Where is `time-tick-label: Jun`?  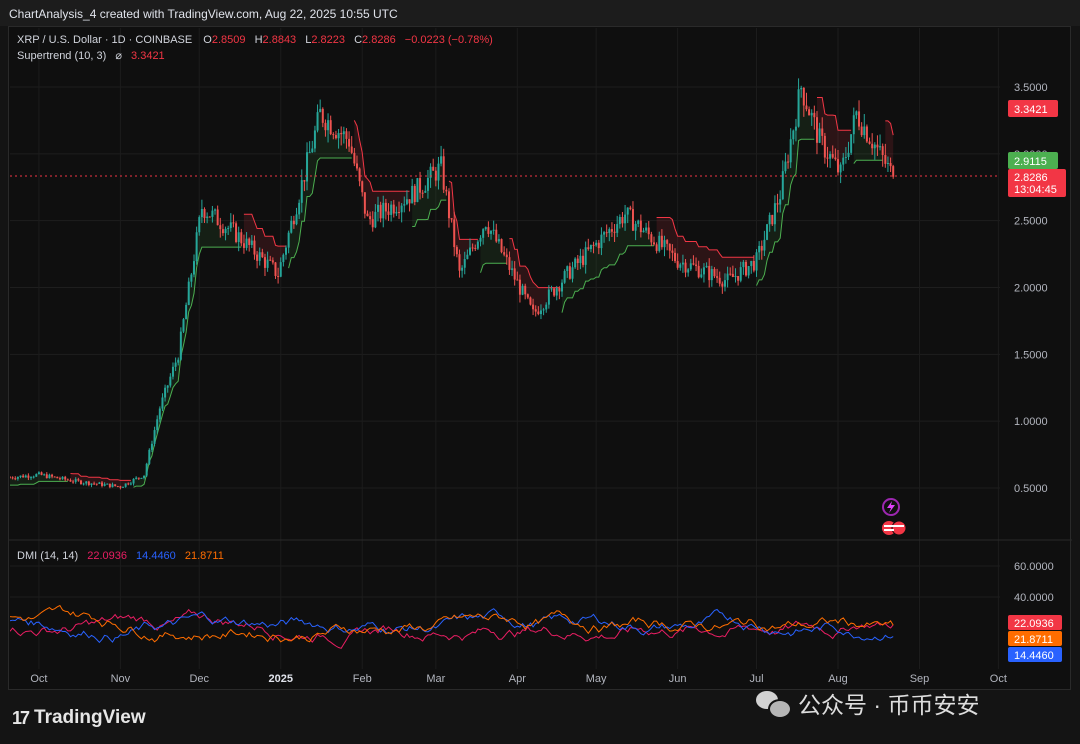 time-tick-label: Jun is located at coordinates (678, 679).